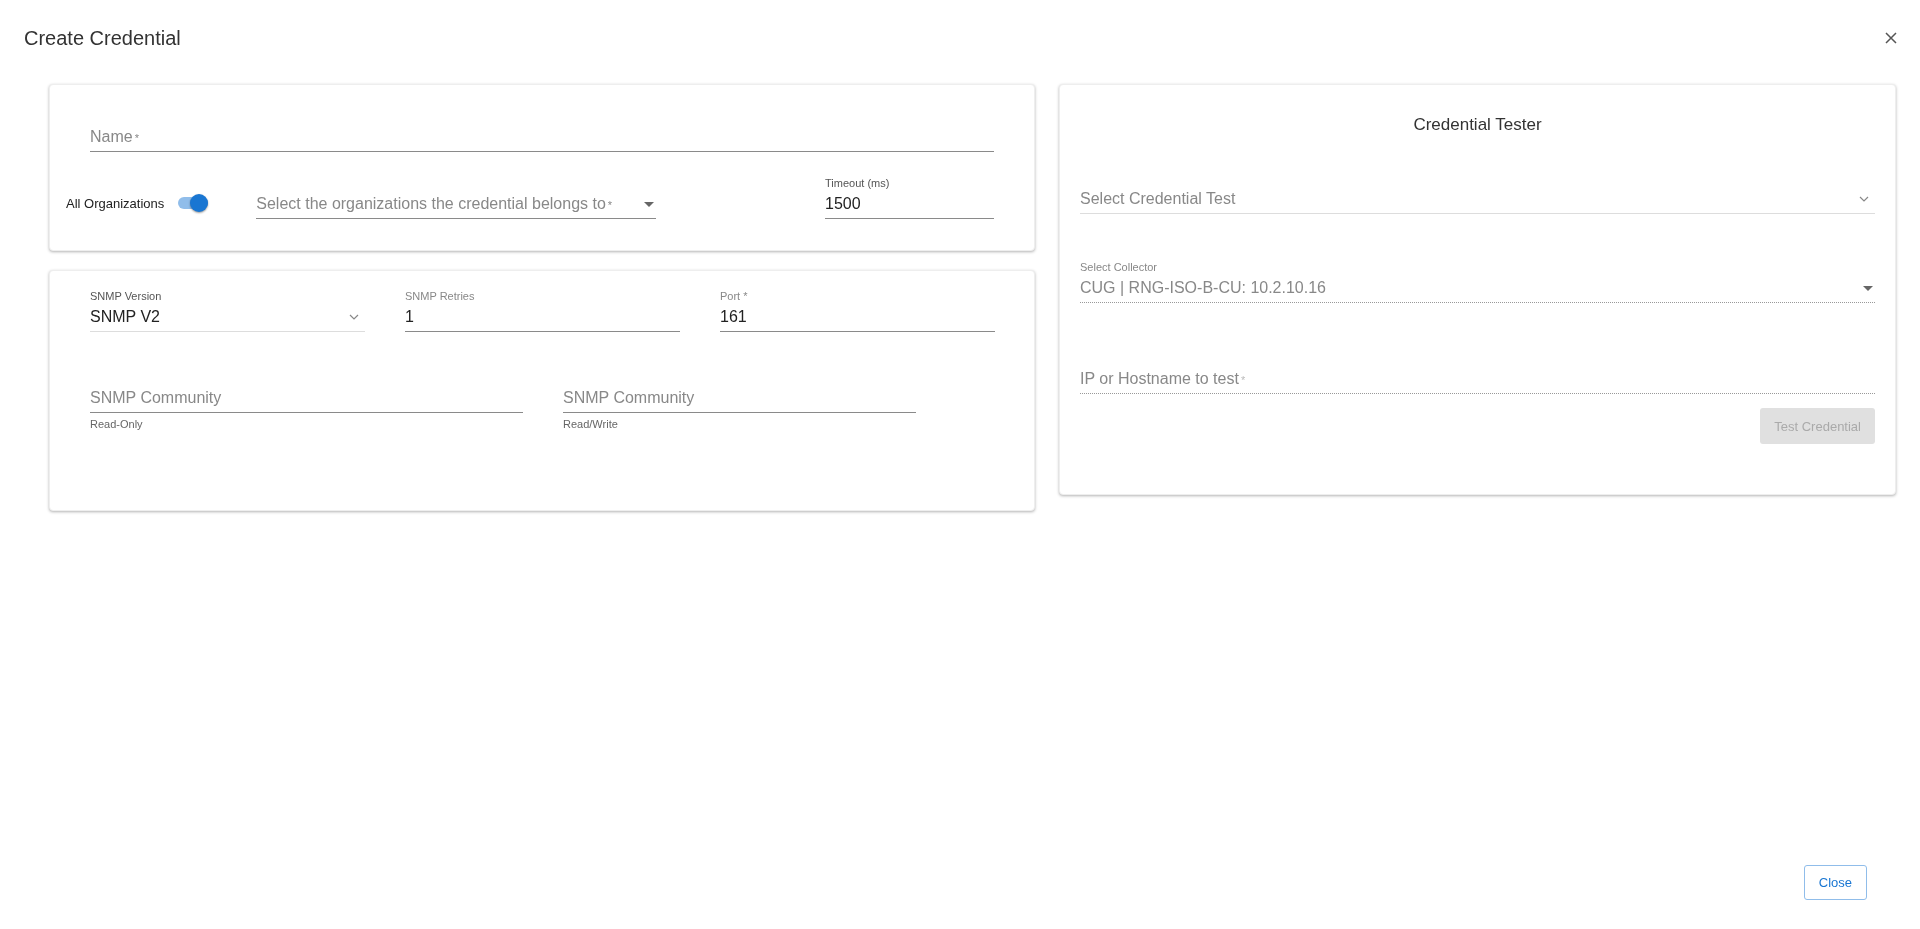 The width and height of the screenshot is (1920, 929). I want to click on text-field: Port * 161, so click(857, 310).